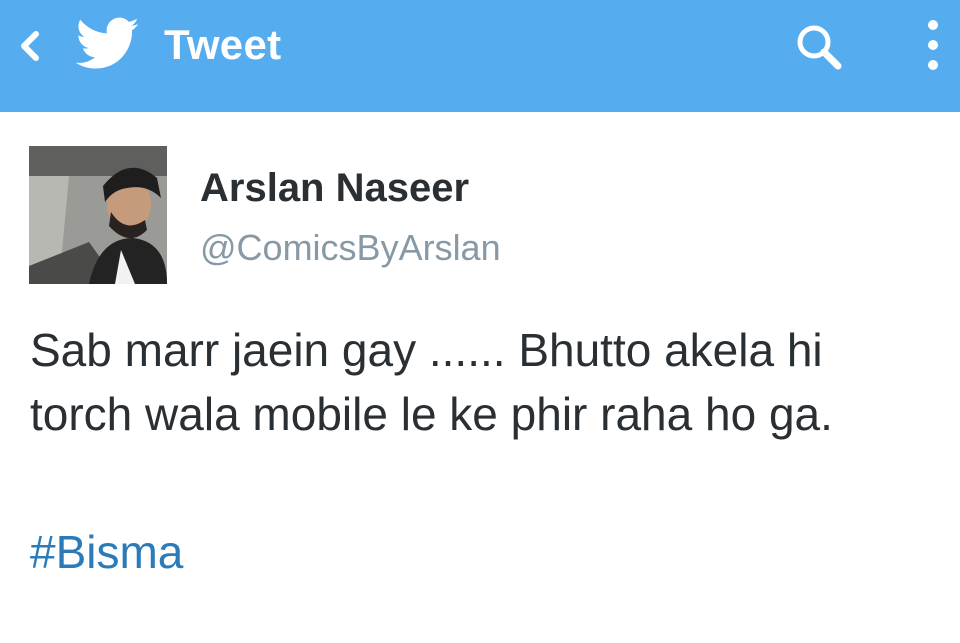 The height and width of the screenshot is (643, 960). I want to click on back-button, so click(30, 46).